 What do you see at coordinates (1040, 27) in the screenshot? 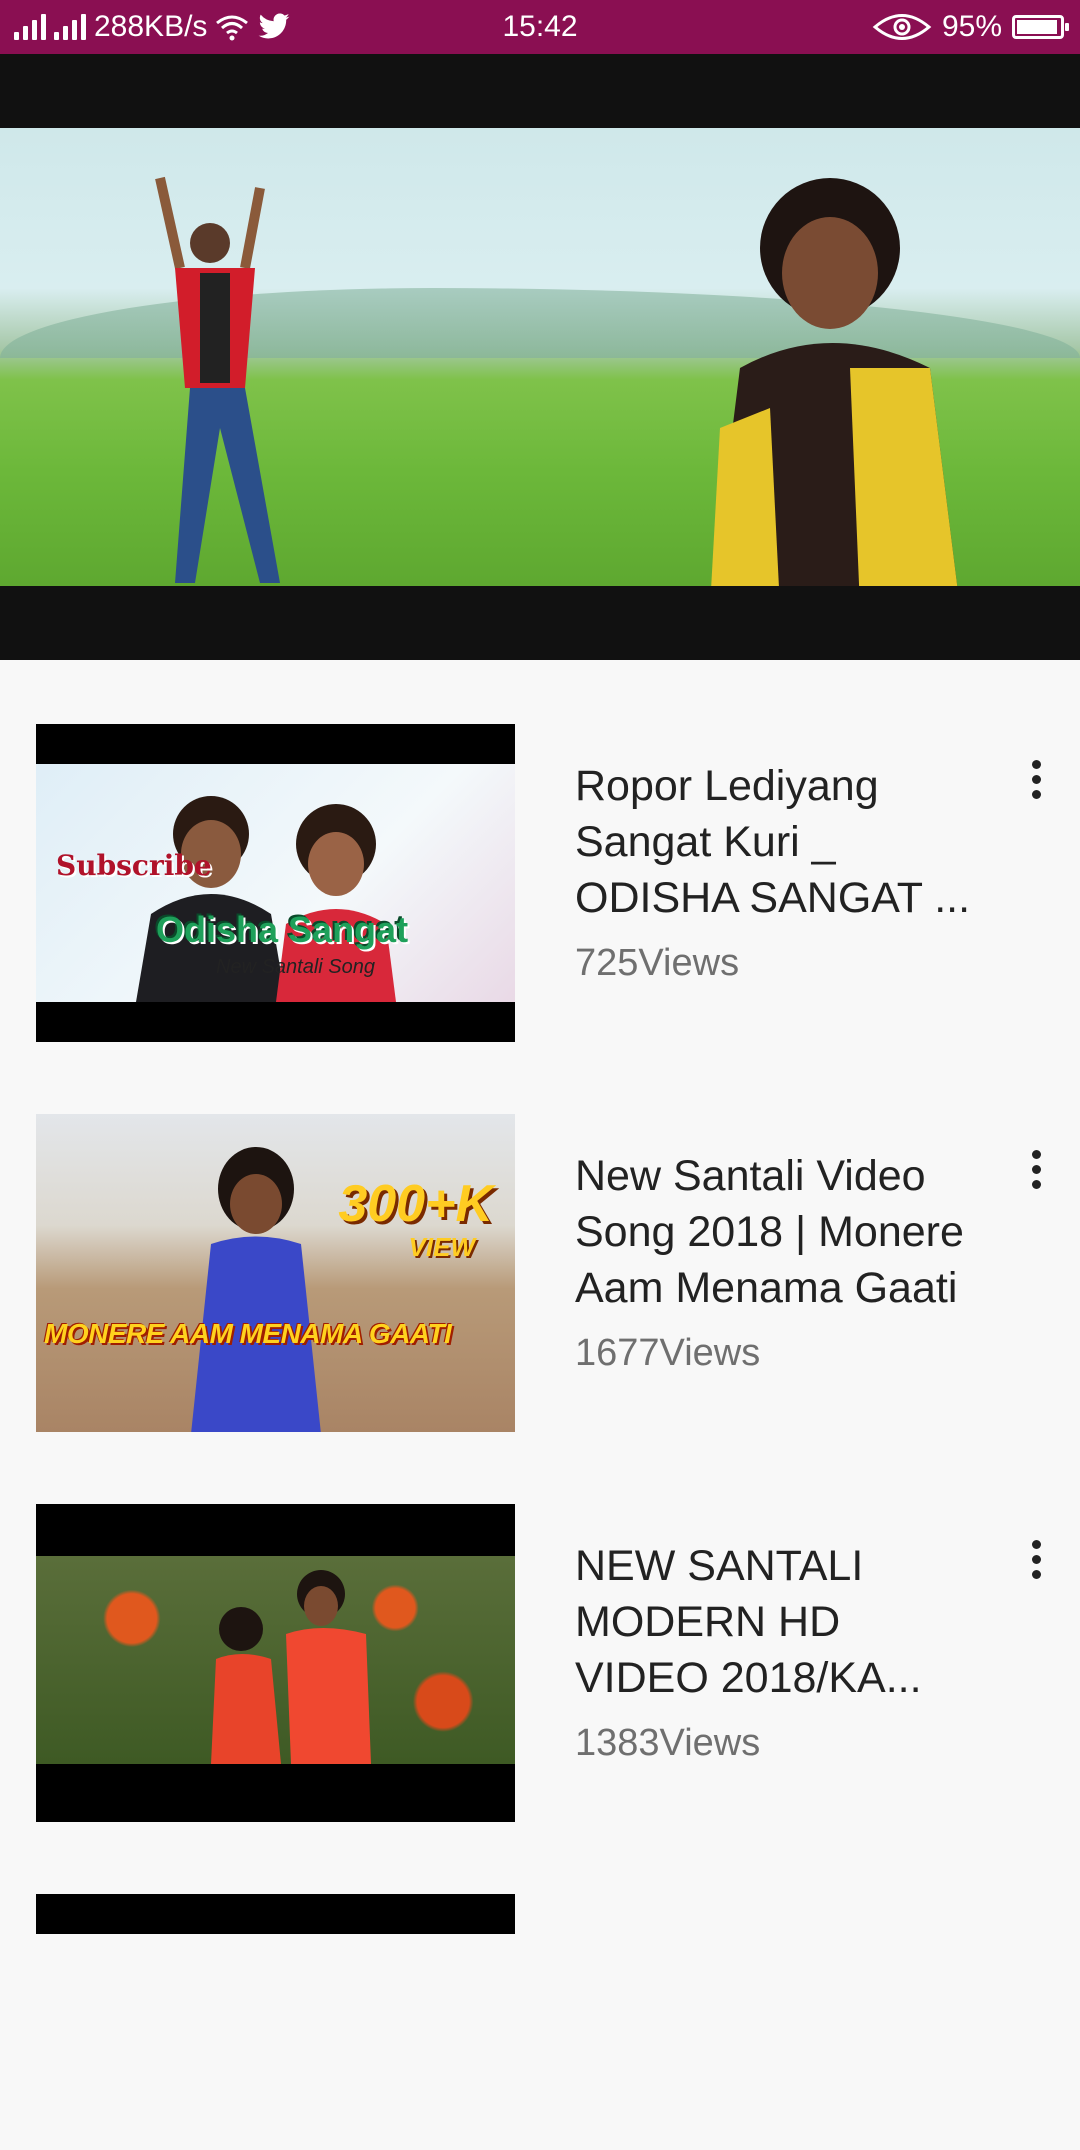
I see `battery-icon` at bounding box center [1040, 27].